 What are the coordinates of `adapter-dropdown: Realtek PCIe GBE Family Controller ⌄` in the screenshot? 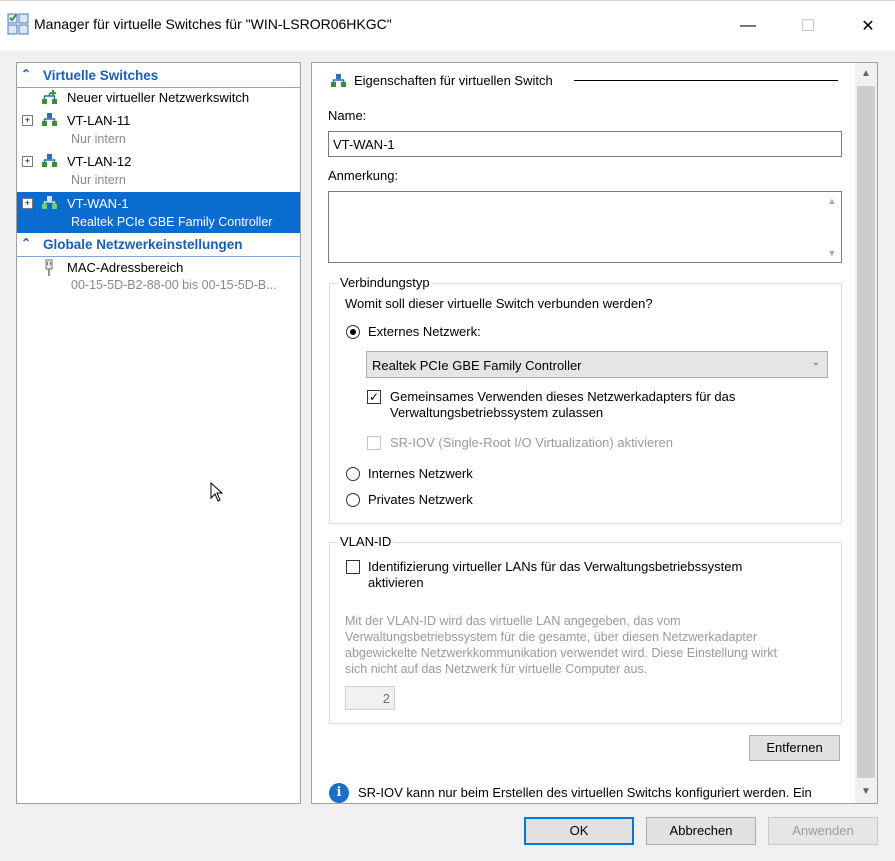 It's located at (597, 364).